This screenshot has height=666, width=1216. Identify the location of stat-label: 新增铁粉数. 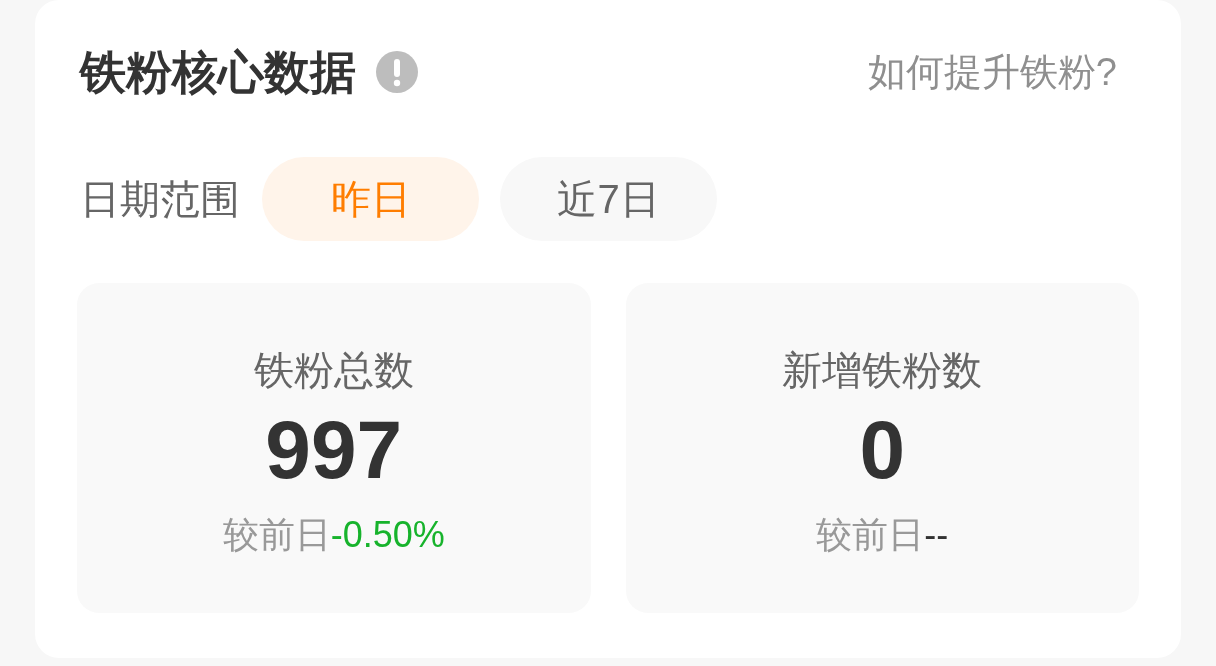
(882, 370).